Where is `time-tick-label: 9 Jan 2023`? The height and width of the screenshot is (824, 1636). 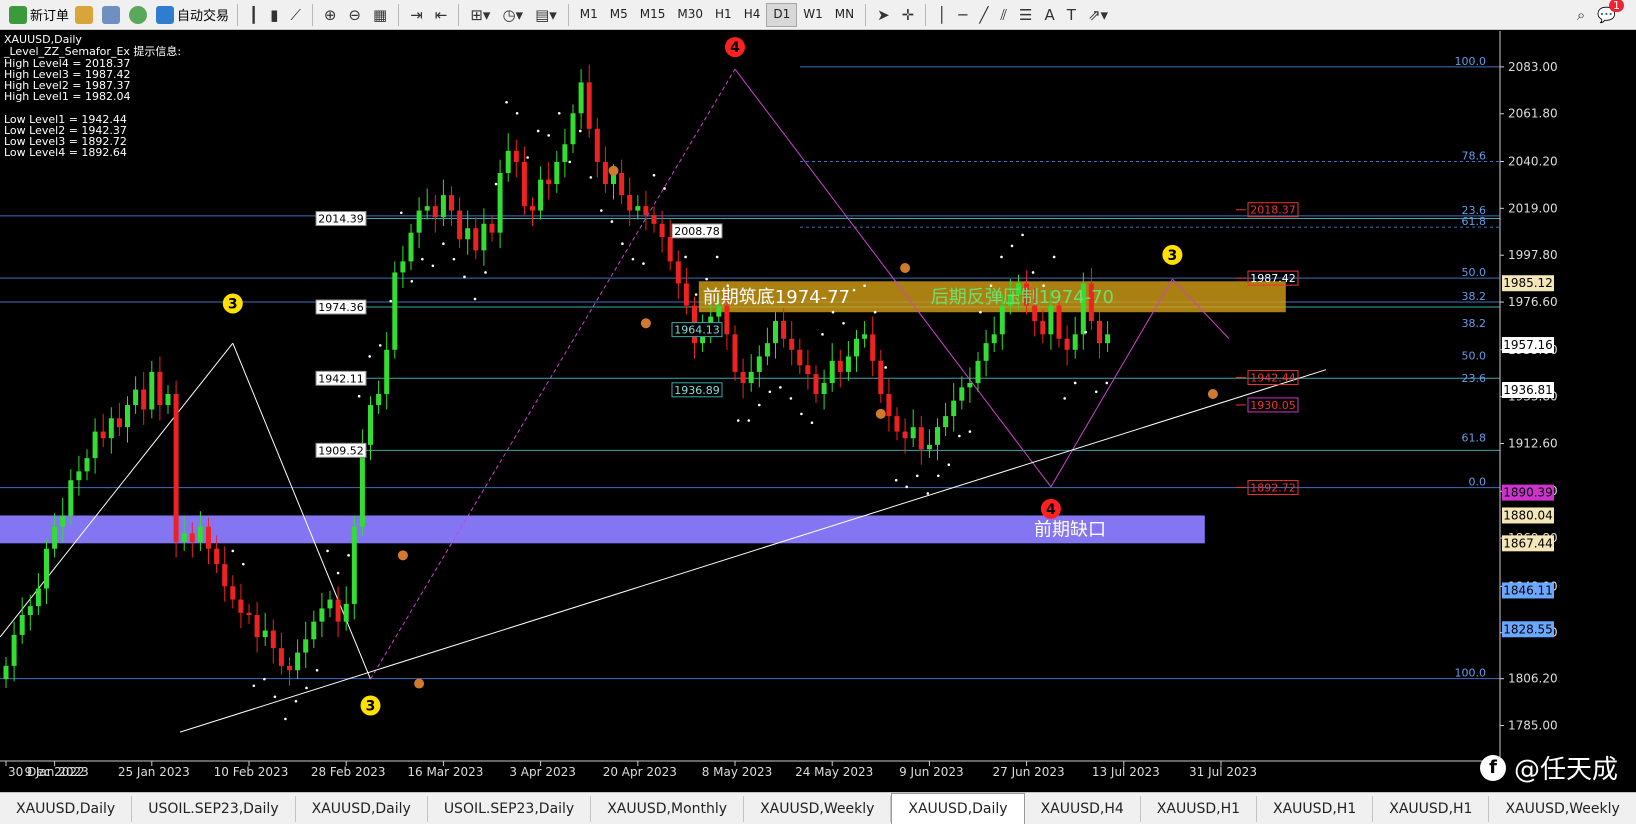 time-tick-label: 9 Jan 2023 is located at coordinates (56, 772).